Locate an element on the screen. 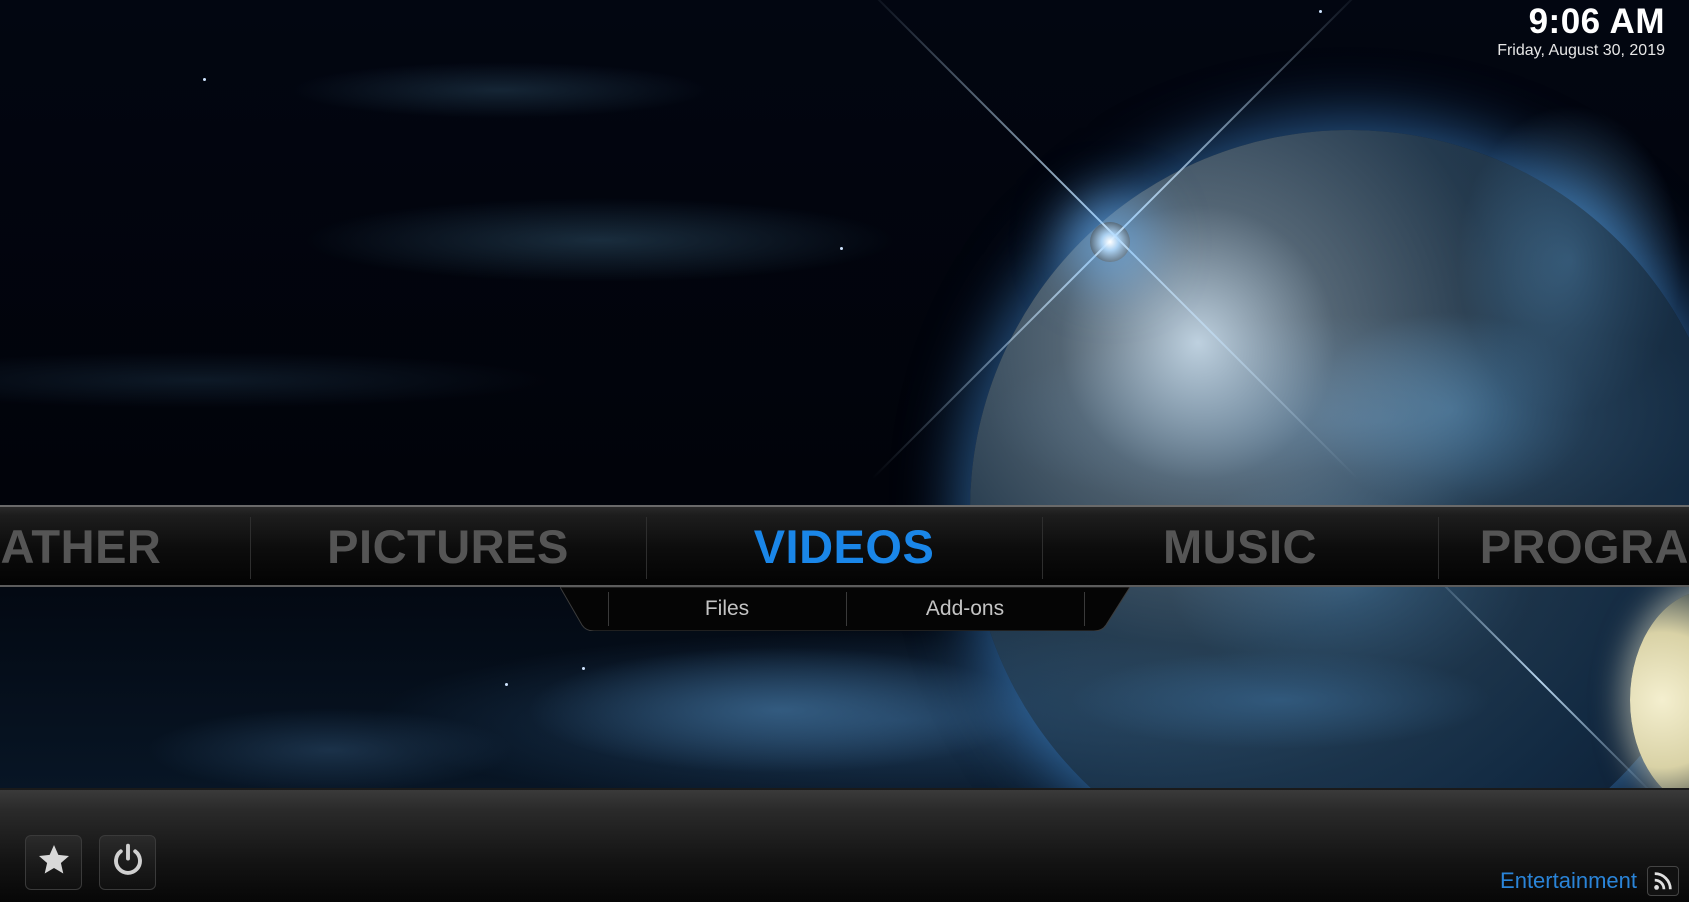  power-button is located at coordinates (127, 862).